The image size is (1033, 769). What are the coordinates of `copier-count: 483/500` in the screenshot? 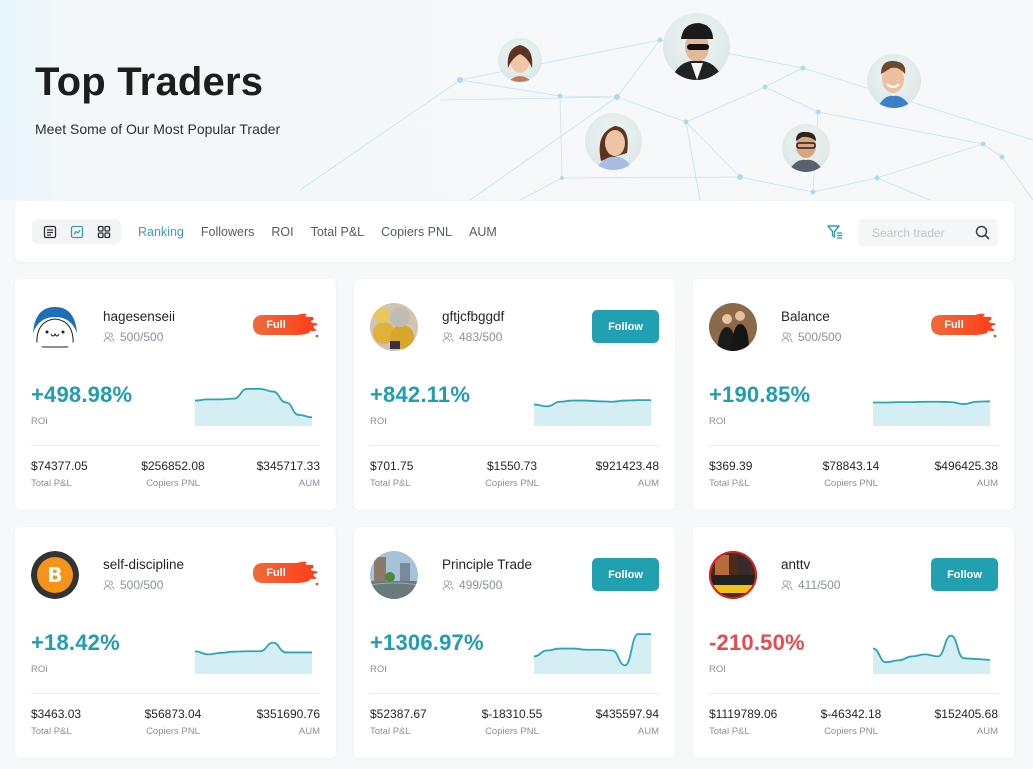 It's located at (472, 337).